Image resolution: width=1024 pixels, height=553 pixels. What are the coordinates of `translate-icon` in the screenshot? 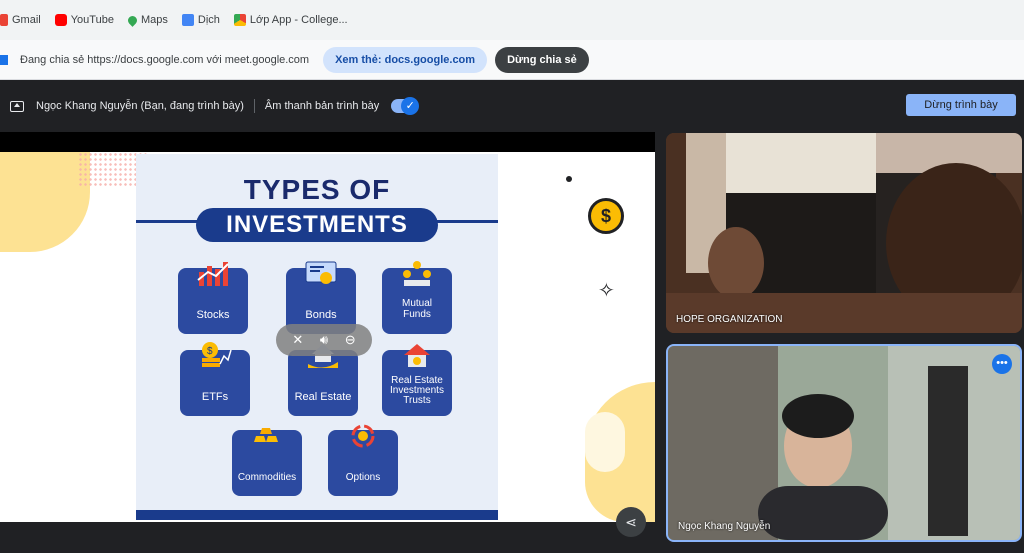 It's located at (187, 20).